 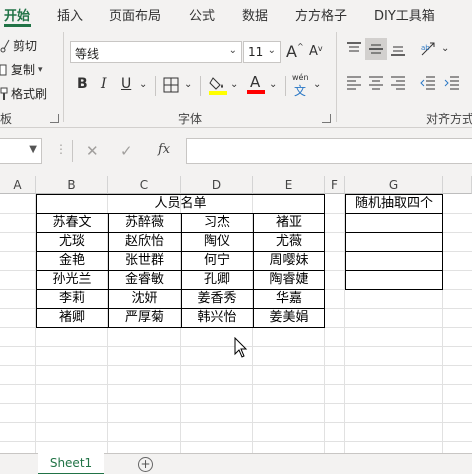 What do you see at coordinates (72, 299) in the screenshot?
I see `table-cell: 李莉` at bounding box center [72, 299].